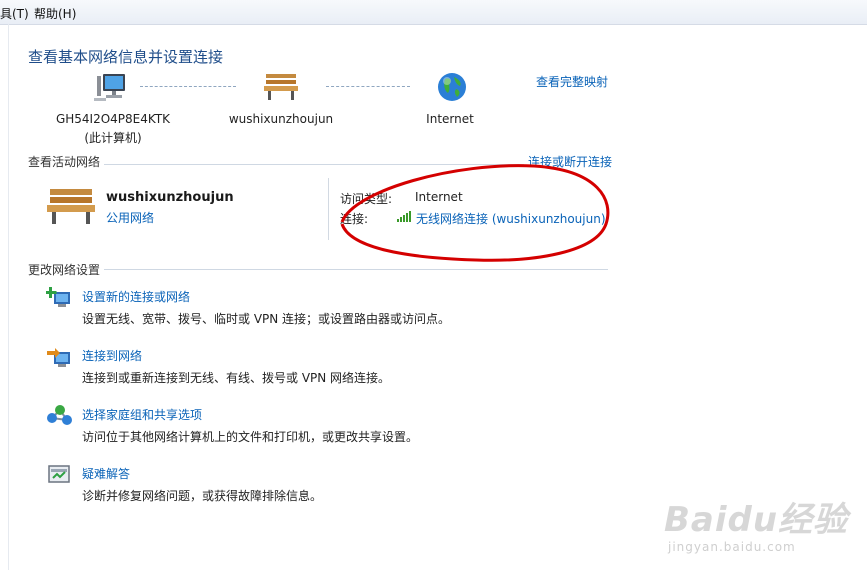 This screenshot has height=570, width=867. Describe the element at coordinates (433, 12) in the screenshot. I see `menu-bar: 具(T) 帮助(H)` at that location.